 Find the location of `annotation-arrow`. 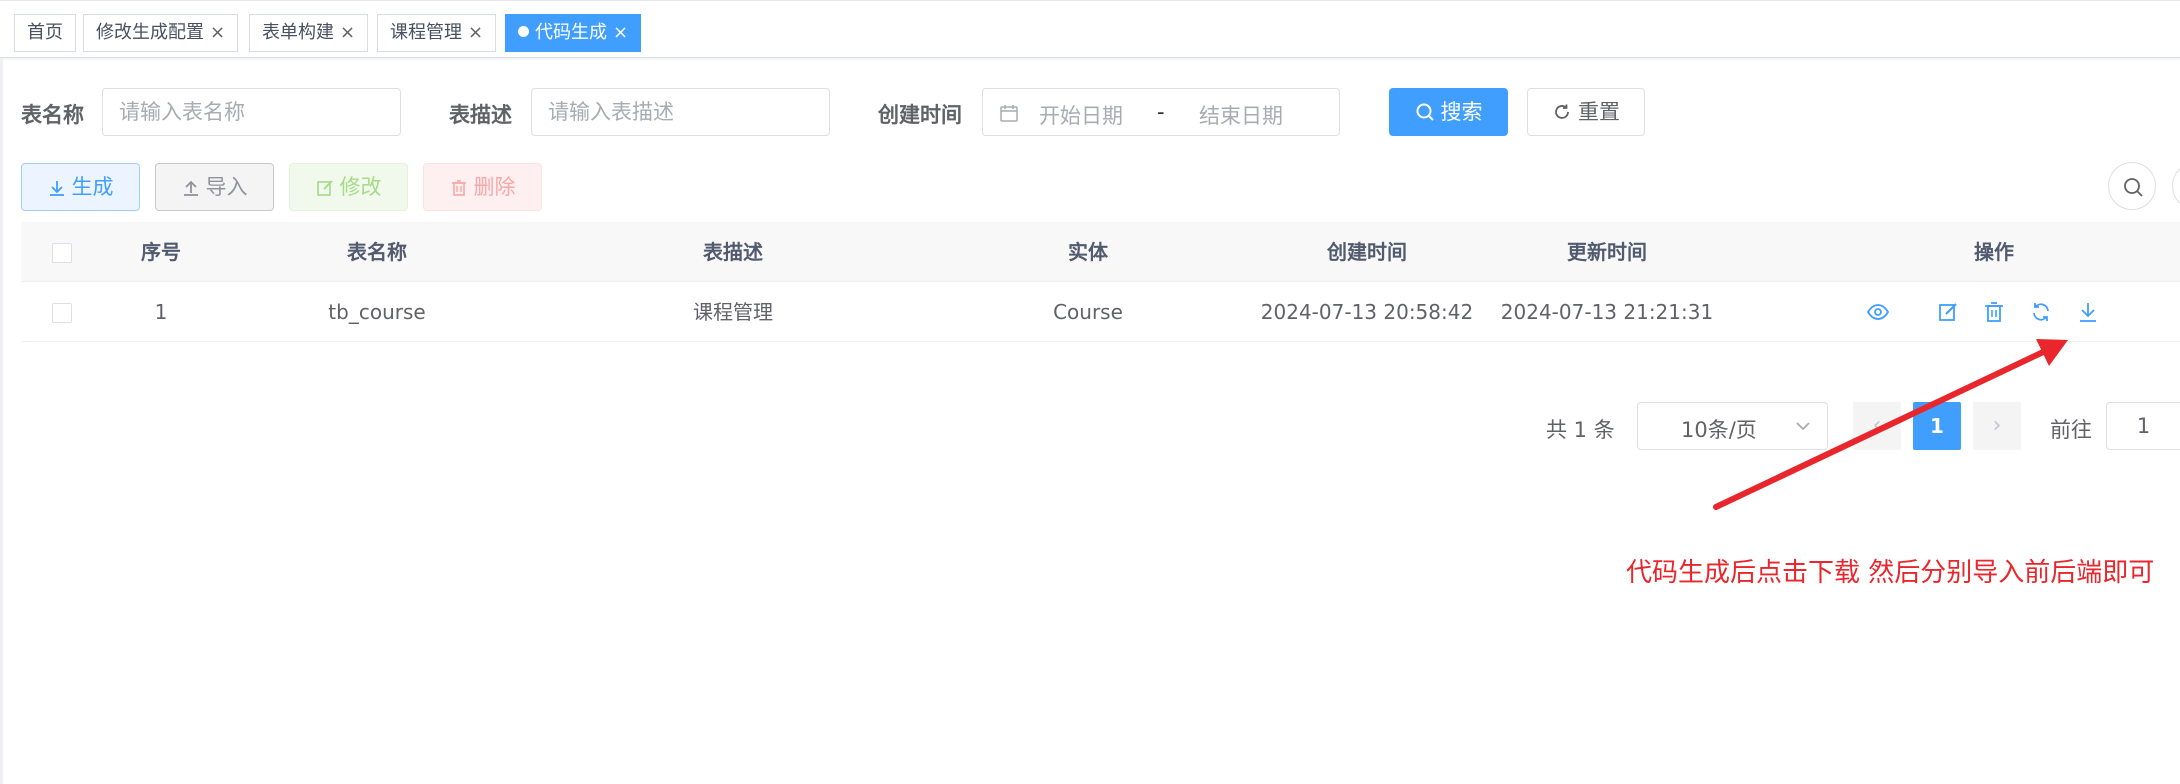

annotation-arrow is located at coordinates (1890, 424).